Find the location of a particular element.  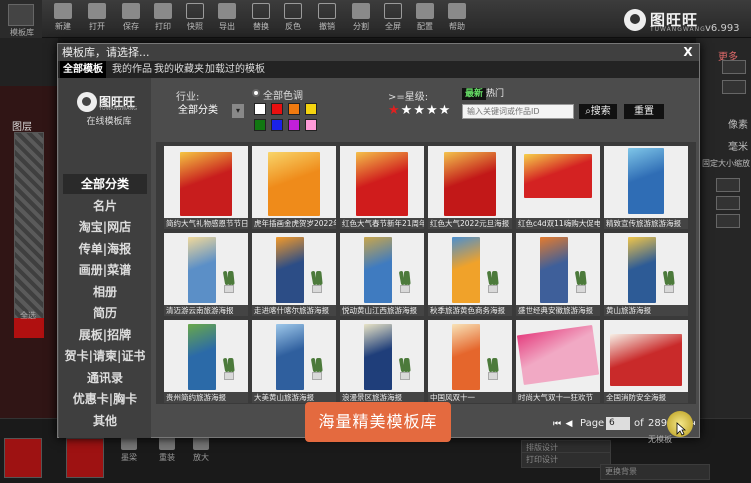

tab-my-favorites: 我的收藏夹 is located at coordinates (179, 69).